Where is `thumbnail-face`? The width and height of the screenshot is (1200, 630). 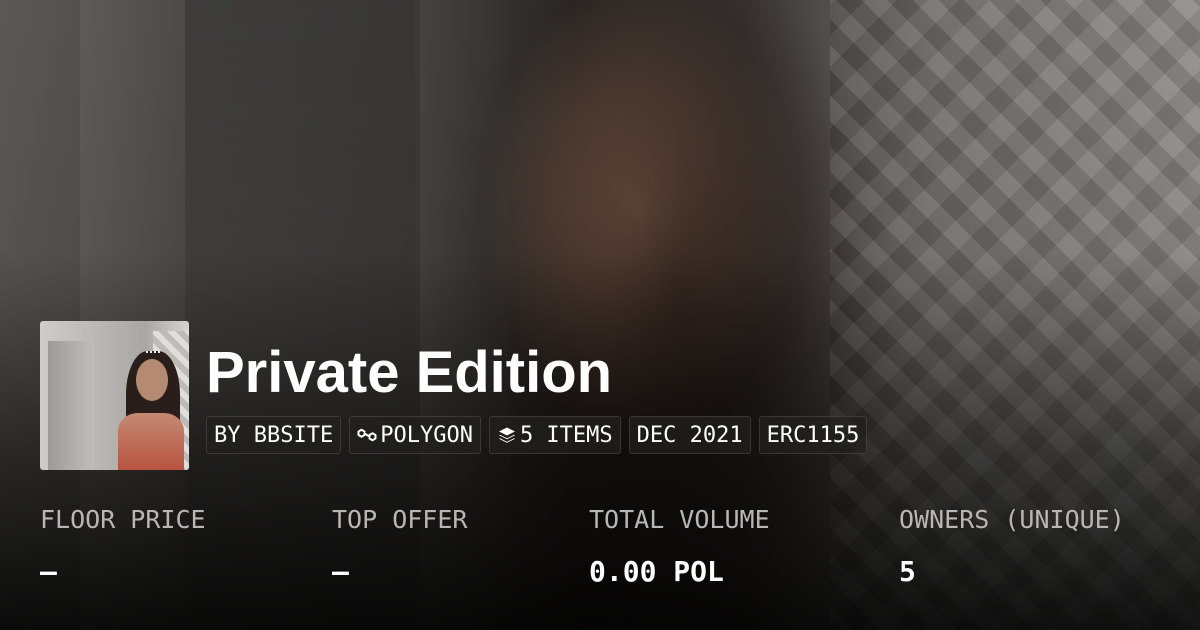
thumbnail-face is located at coordinates (152, 380).